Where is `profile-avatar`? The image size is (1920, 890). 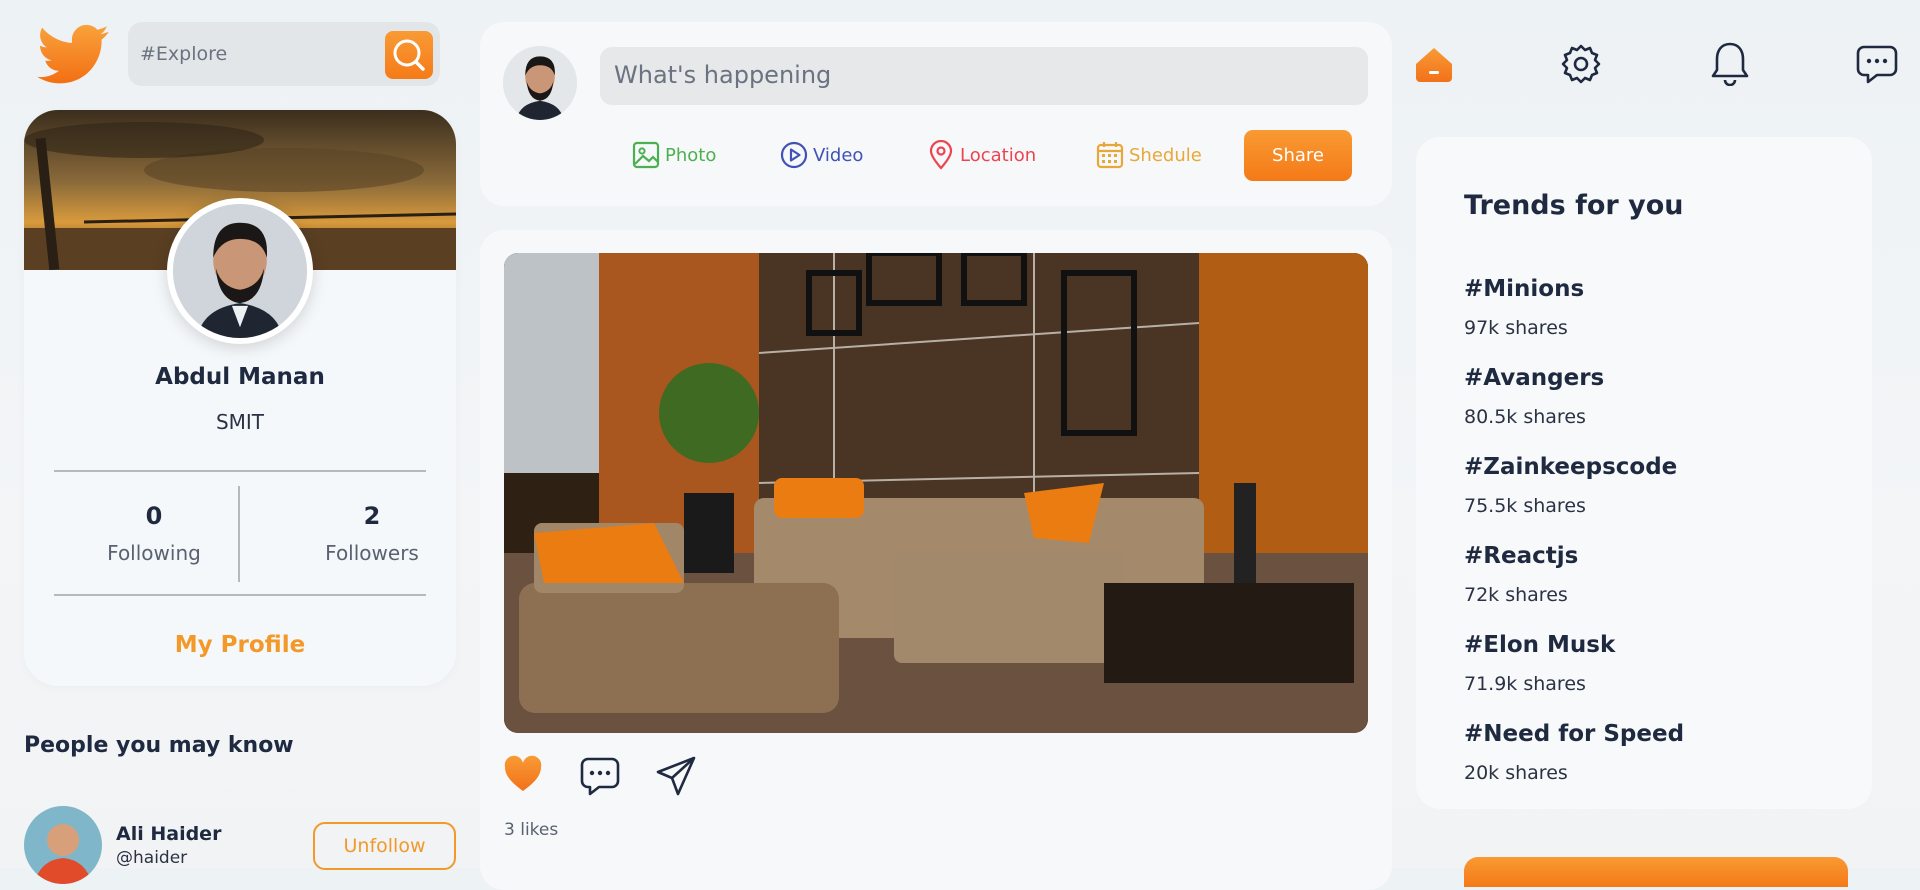
profile-avatar is located at coordinates (240, 271).